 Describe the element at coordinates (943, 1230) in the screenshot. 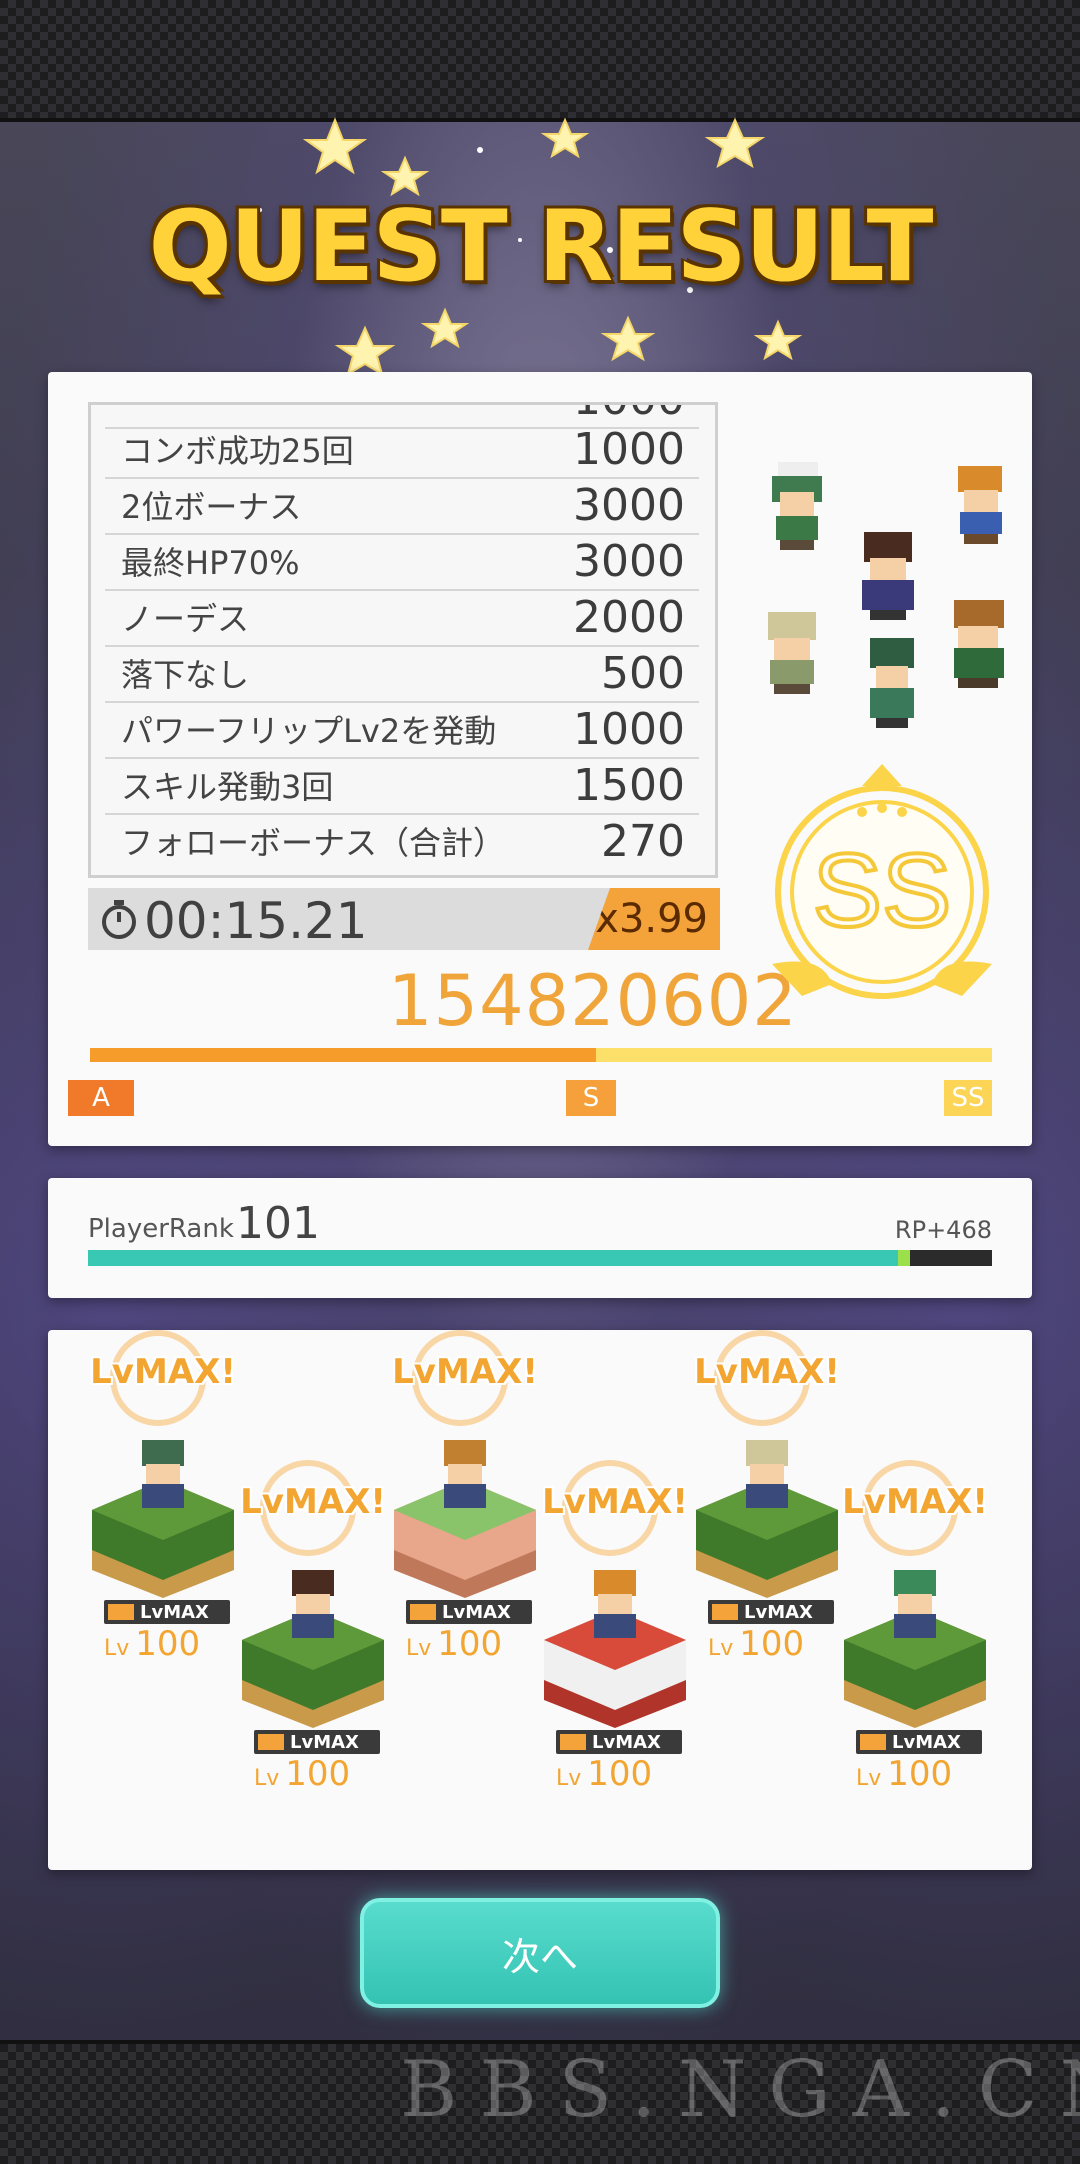

I see `rp-gain: RP+468` at that location.